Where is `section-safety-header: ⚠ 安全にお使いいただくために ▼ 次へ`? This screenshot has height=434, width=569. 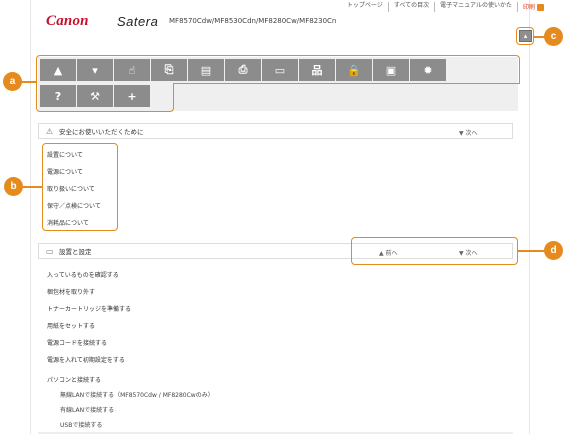
section-safety-header: ⚠ 安全にお使いいただくために ▼ 次へ is located at coordinates (275, 131).